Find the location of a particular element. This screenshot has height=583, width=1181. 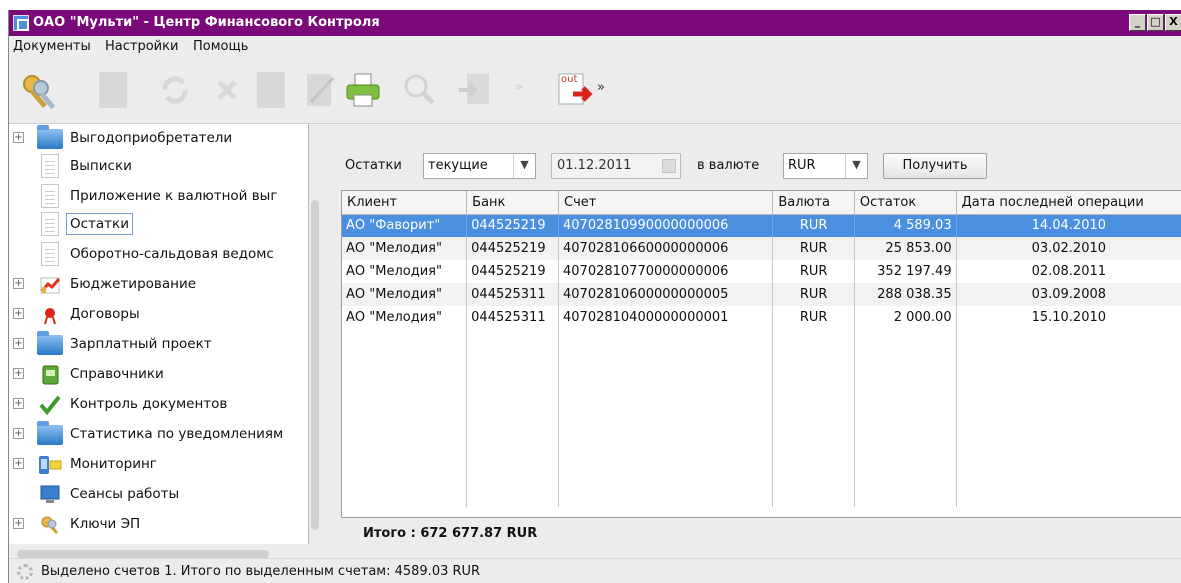

tree-item-salary-project: + Зарплатный проект is located at coordinates (158, 344).